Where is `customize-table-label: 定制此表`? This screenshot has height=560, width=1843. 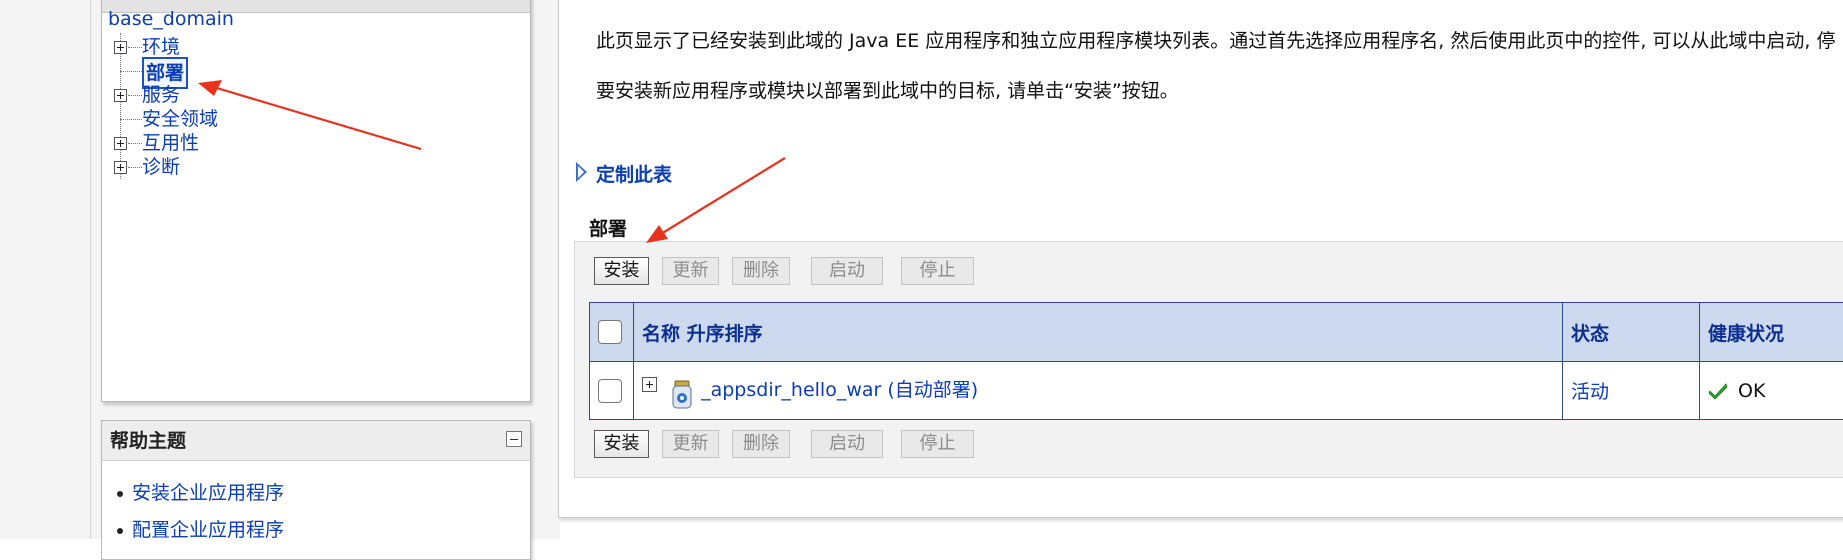 customize-table-label: 定制此表 is located at coordinates (634, 173).